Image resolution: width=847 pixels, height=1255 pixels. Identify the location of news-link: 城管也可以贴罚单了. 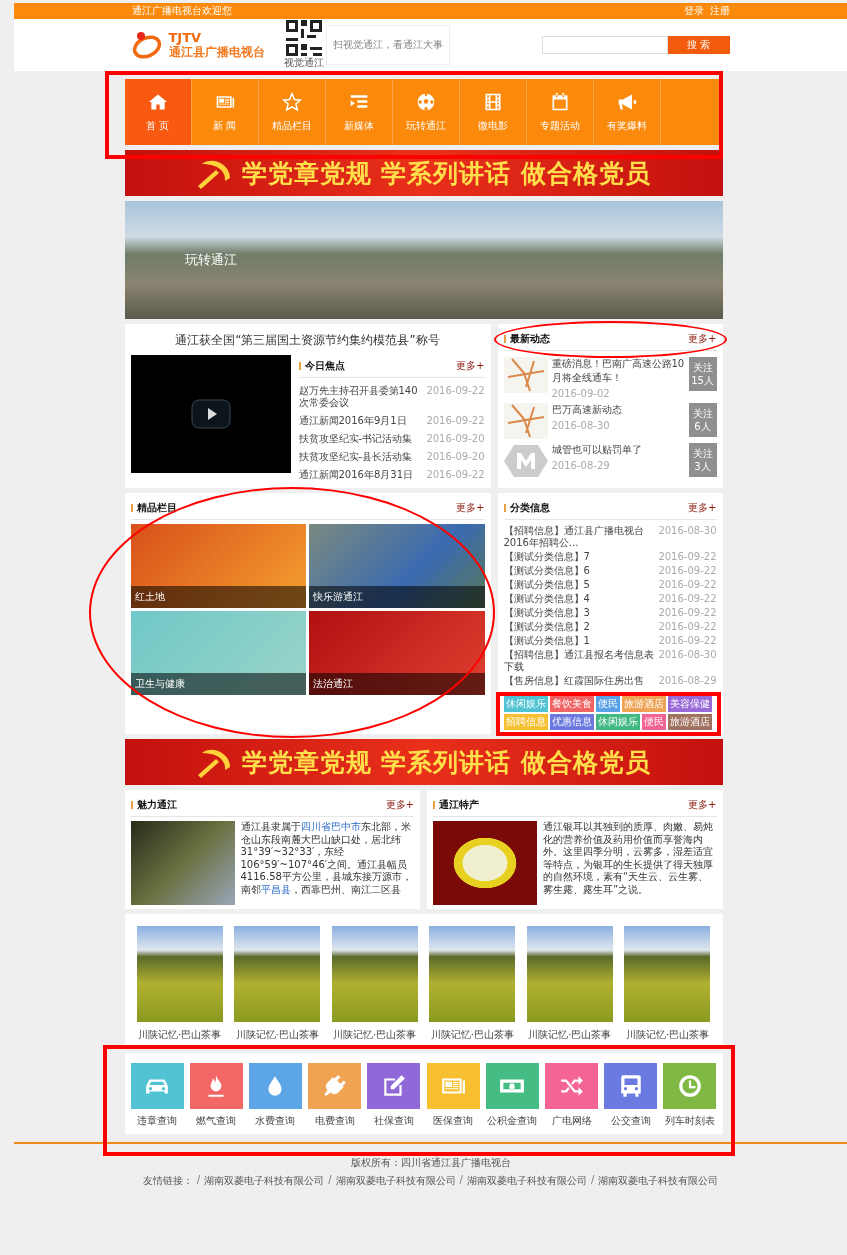
(618, 450).